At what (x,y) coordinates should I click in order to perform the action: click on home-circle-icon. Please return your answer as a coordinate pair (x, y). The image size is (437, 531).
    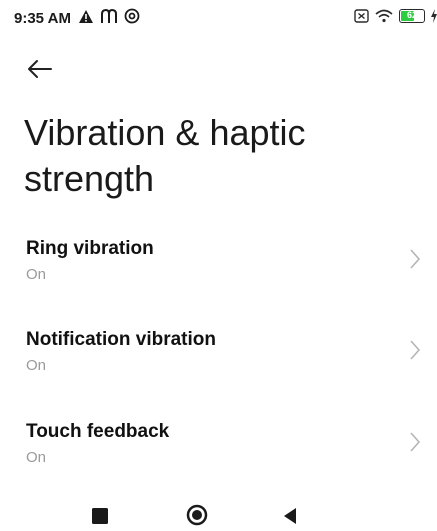
    Looking at the image, I should click on (197, 515).